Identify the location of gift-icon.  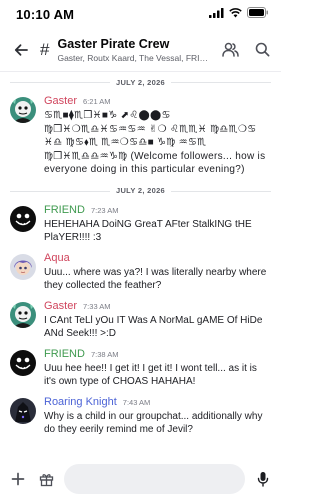
(46, 479).